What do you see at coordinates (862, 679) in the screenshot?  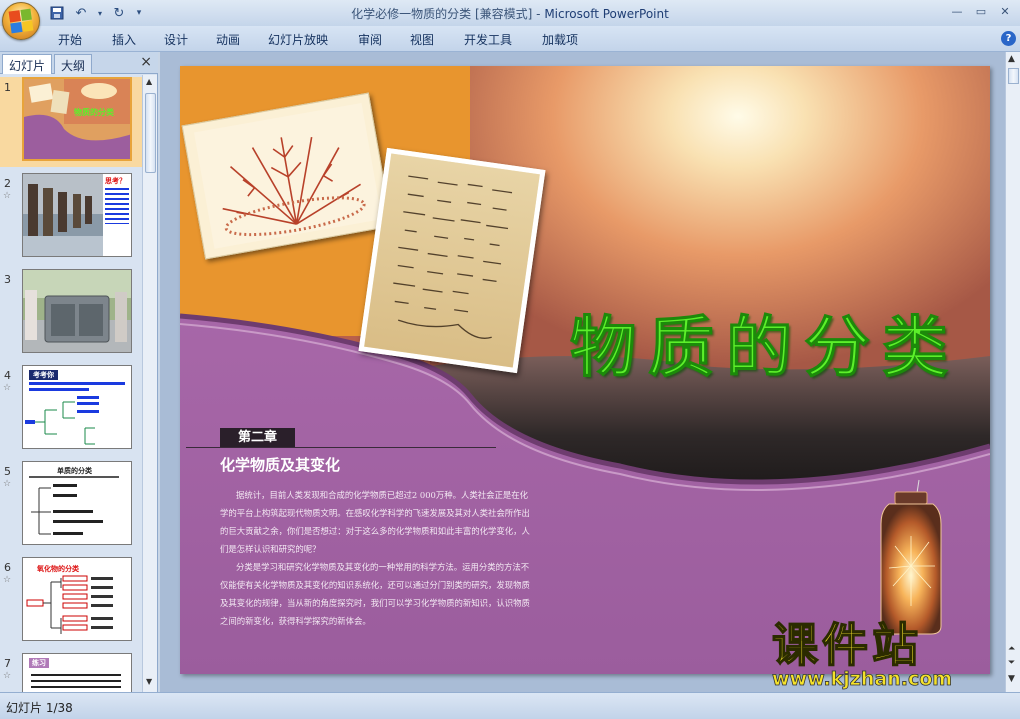 I see `watermark-url: www.kjzhan.com` at bounding box center [862, 679].